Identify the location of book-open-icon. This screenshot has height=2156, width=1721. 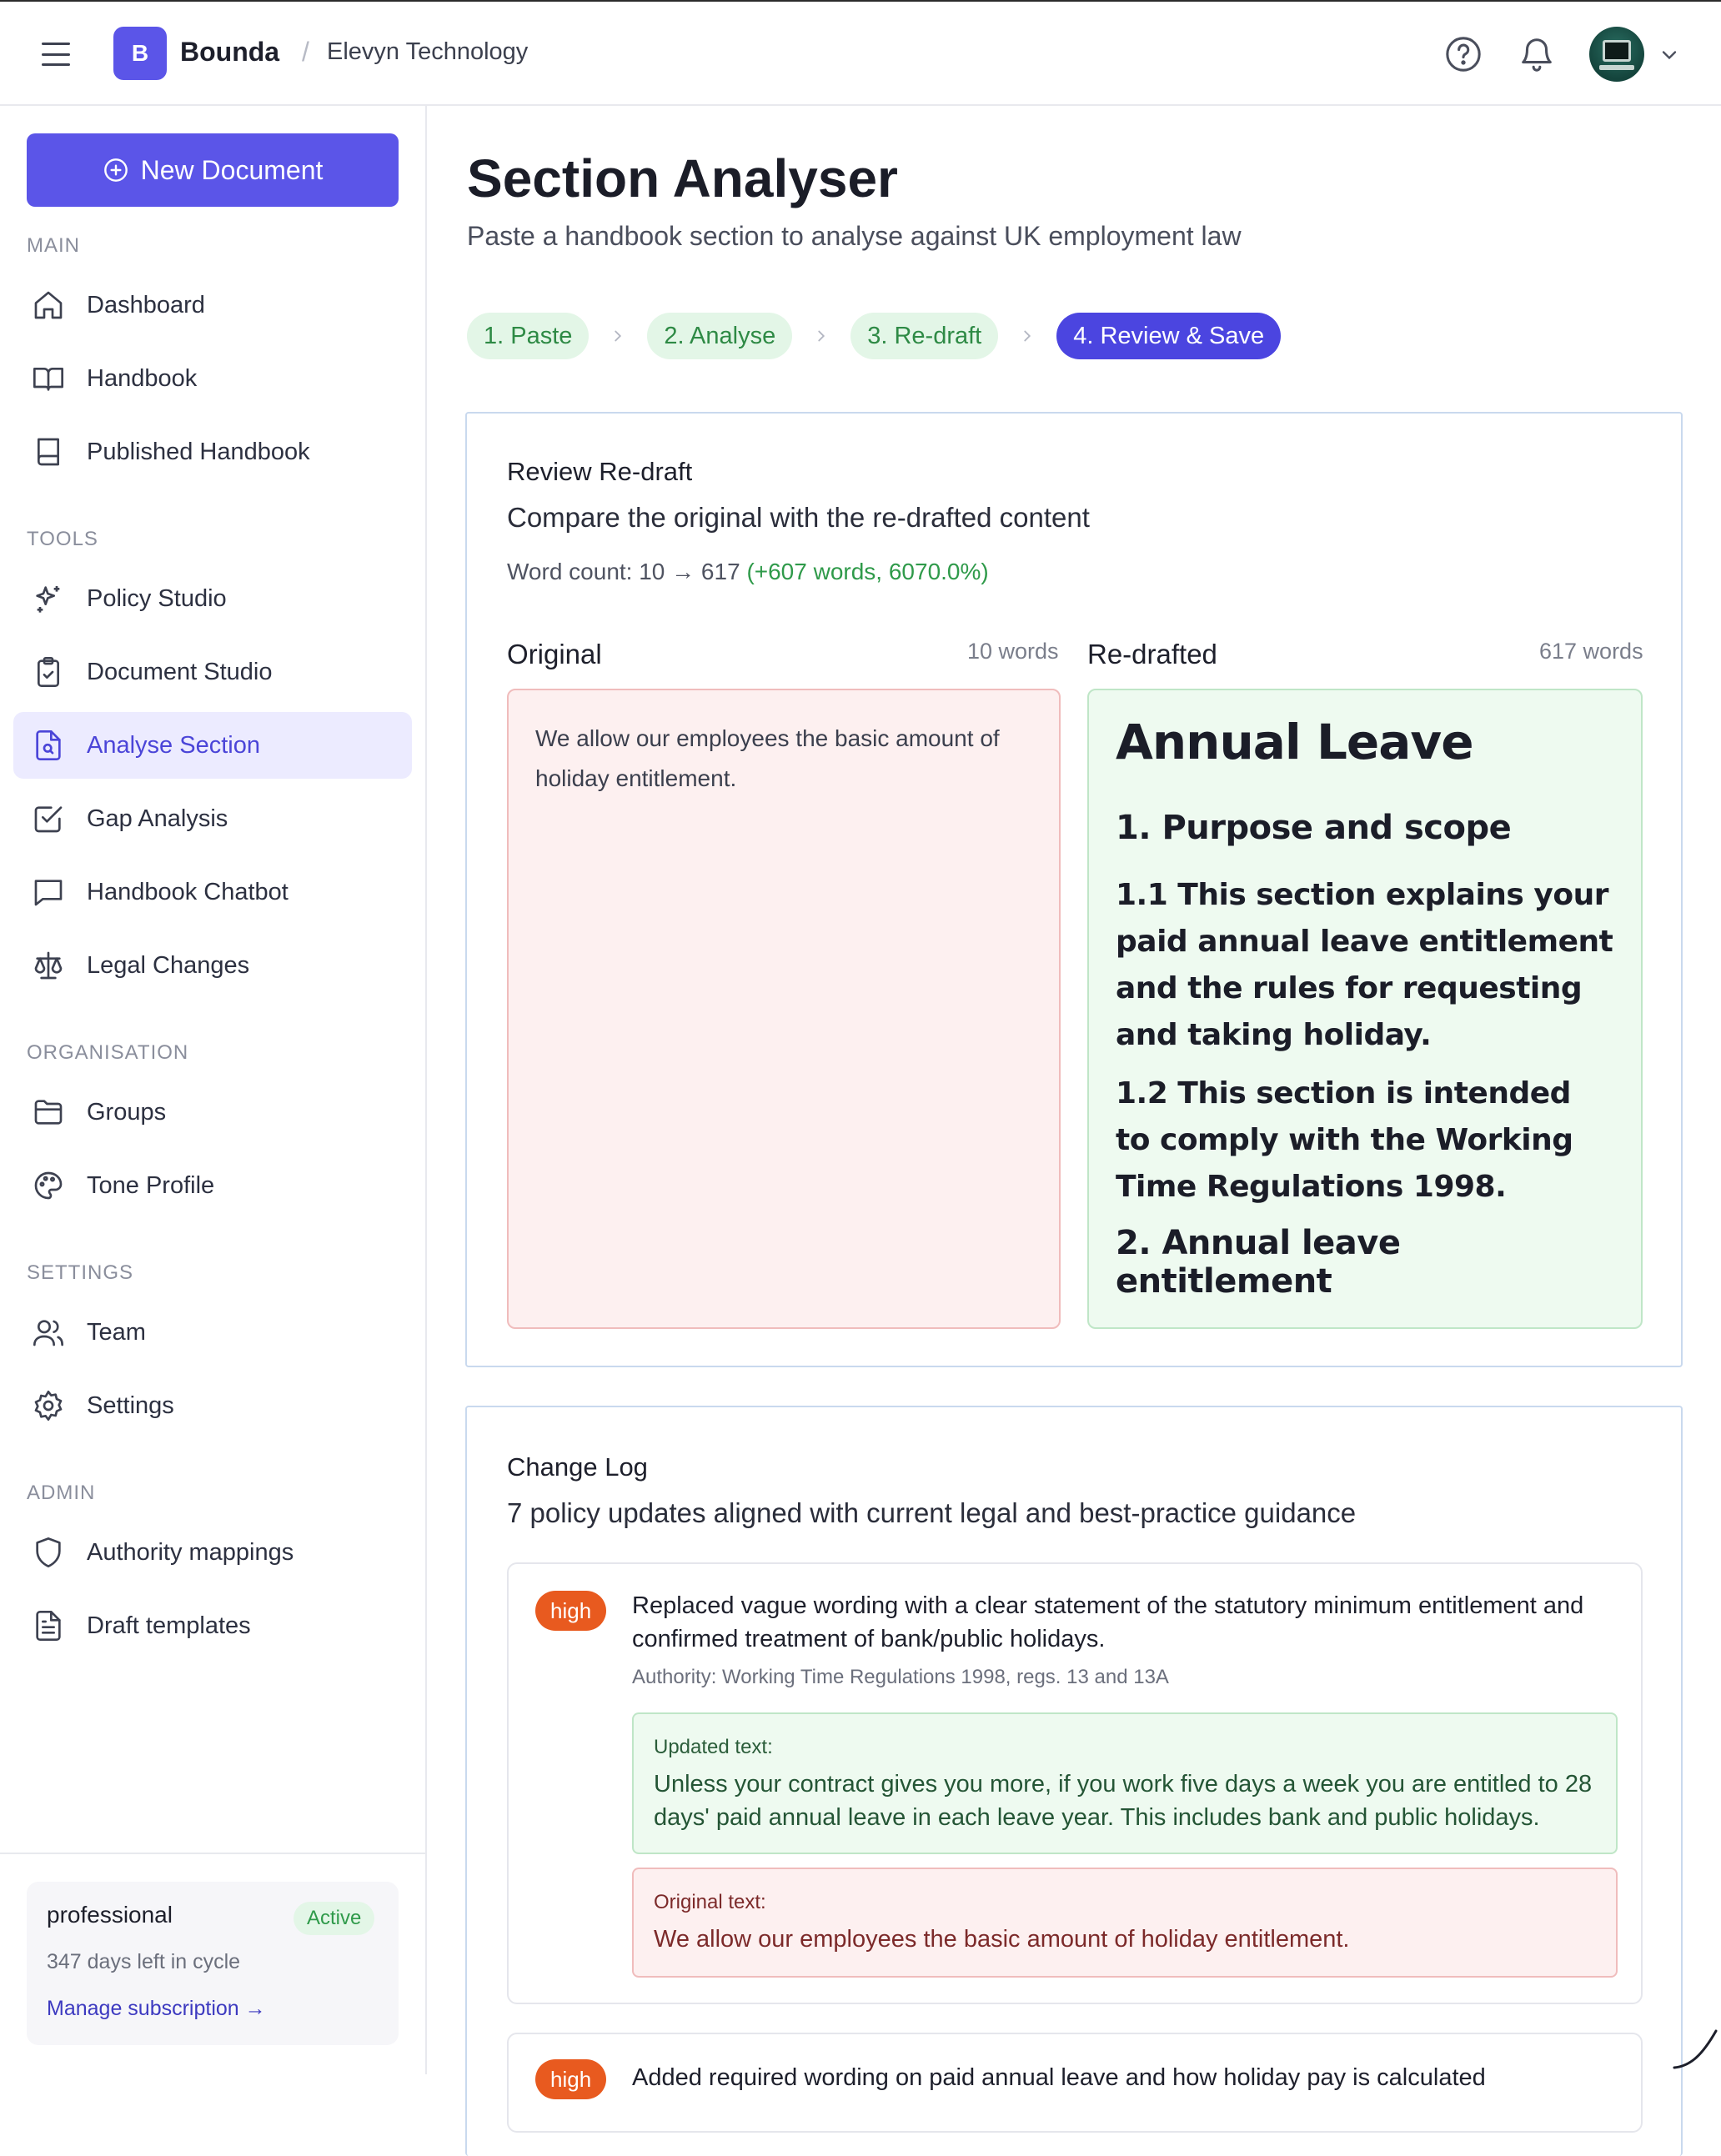
(48, 379).